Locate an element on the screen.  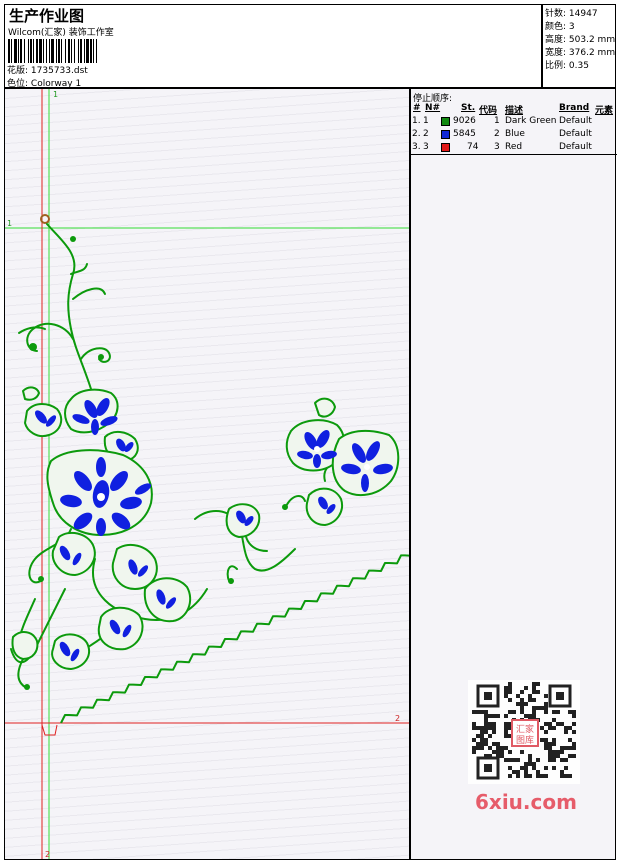
guide-label-green-h: 1 is located at coordinates (9, 223).